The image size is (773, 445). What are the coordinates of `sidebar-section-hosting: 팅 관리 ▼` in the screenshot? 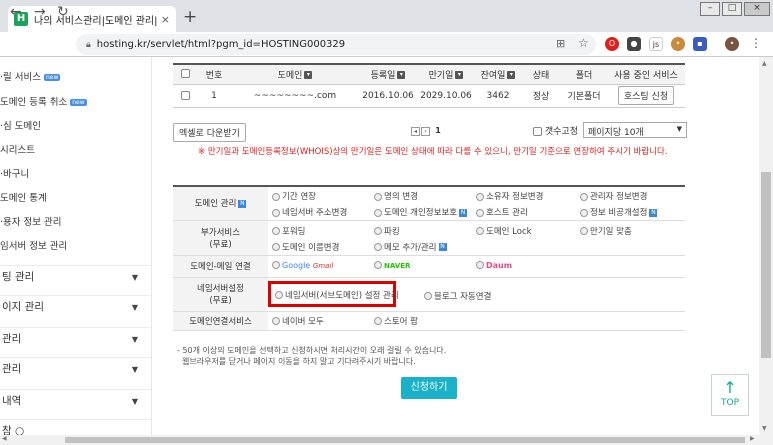 It's located at (75, 276).